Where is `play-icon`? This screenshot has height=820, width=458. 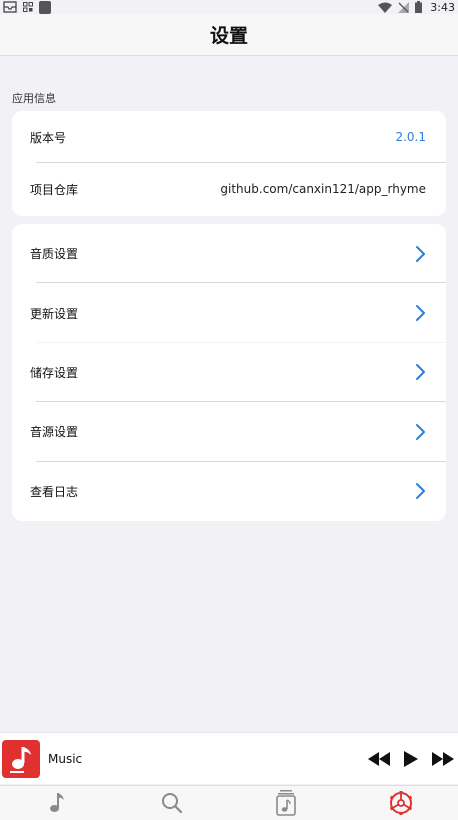
play-icon is located at coordinates (411, 758).